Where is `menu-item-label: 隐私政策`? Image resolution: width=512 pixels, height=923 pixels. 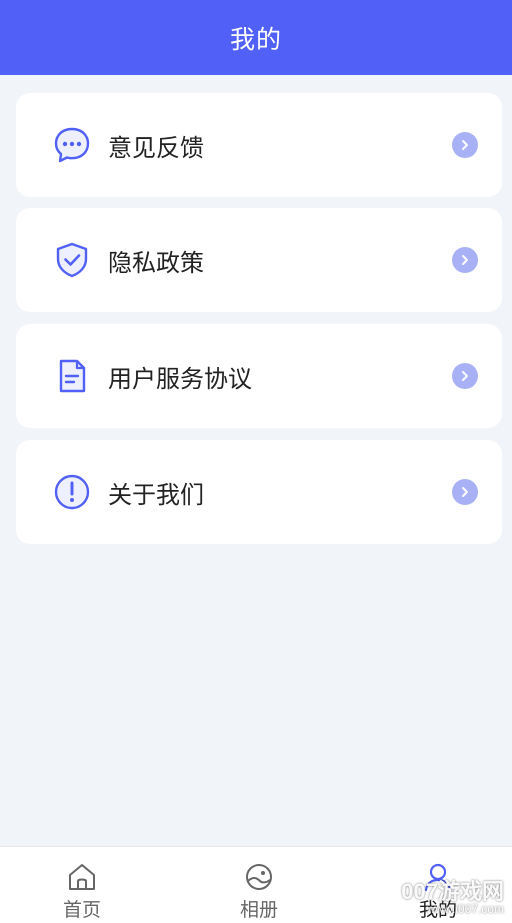
menu-item-label: 隐私政策 is located at coordinates (156, 262).